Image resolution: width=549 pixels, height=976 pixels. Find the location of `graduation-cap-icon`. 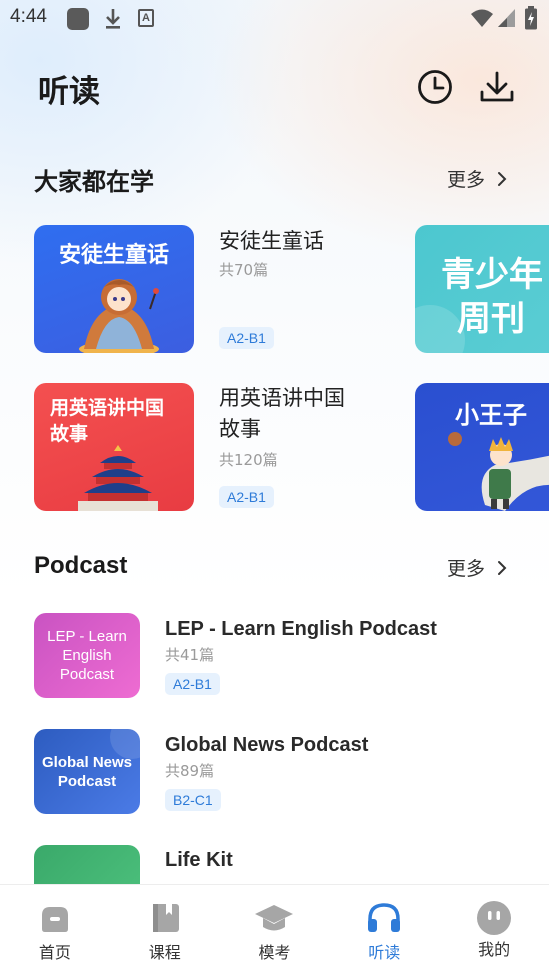

graduation-cap-icon is located at coordinates (274, 918).